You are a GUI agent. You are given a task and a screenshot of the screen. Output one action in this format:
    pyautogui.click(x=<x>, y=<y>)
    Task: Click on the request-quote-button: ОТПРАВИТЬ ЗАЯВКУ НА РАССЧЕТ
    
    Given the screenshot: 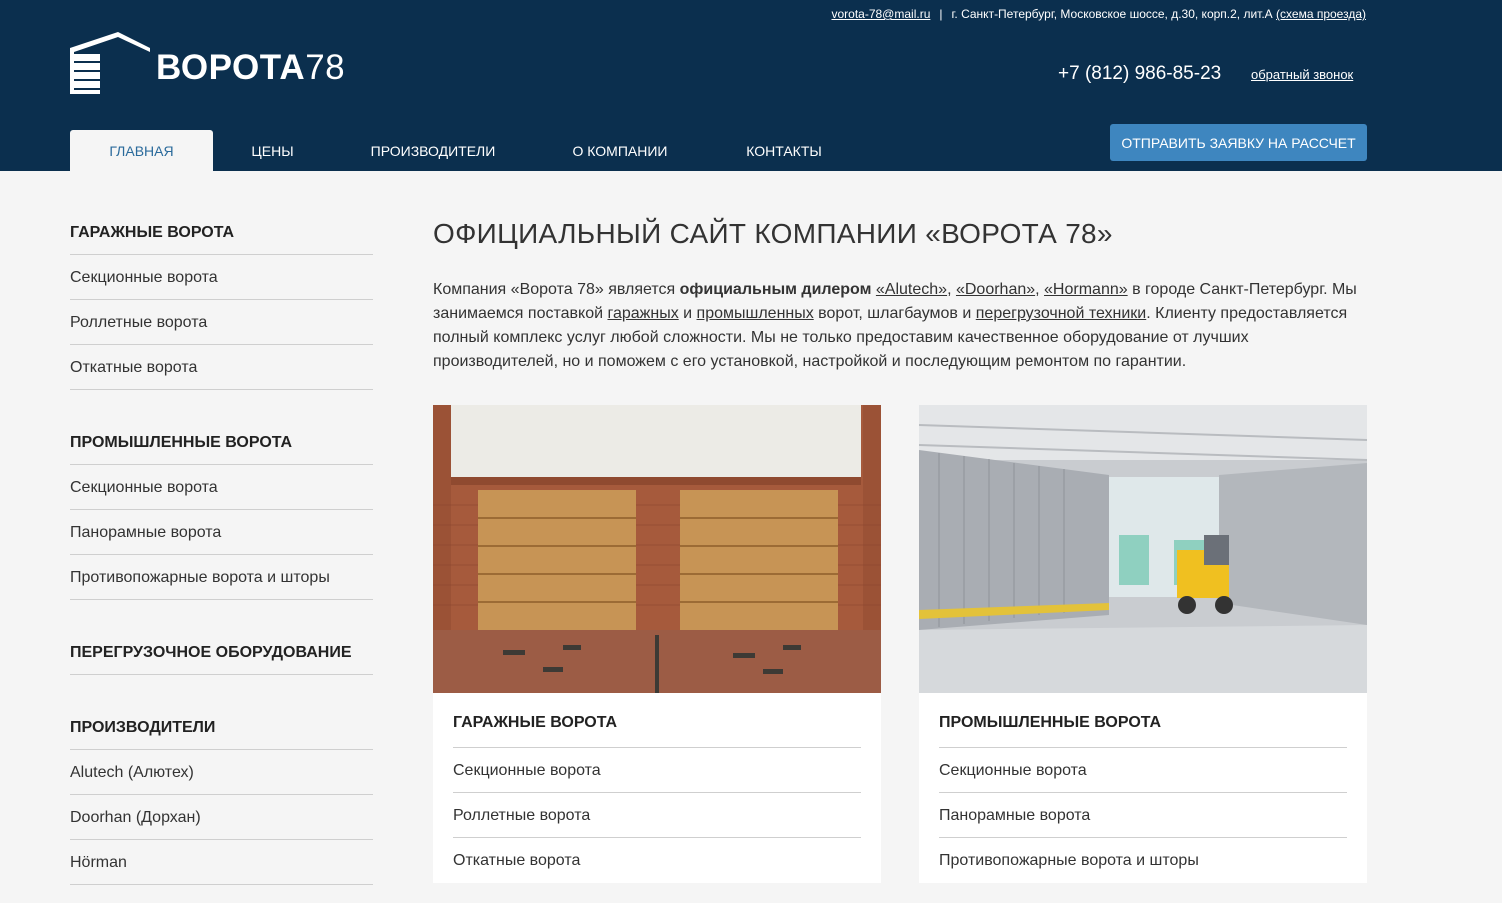 What is the action you would take?
    pyautogui.click(x=1238, y=142)
    